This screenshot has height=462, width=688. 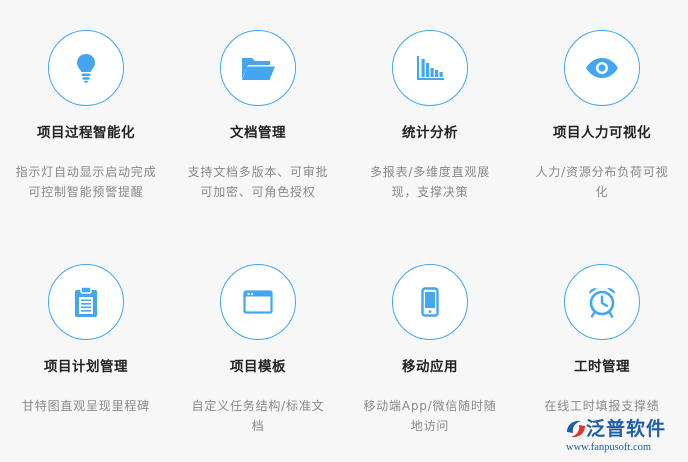 I want to click on feature-description: 多报表/多维度直观展现，支撑决策, so click(x=430, y=182).